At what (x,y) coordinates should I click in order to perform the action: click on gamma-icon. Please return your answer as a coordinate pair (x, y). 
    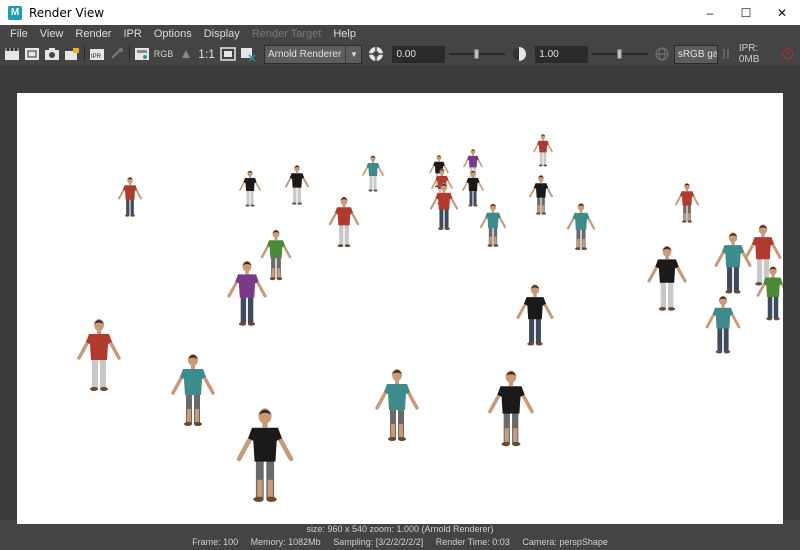
    Looking at the image, I should click on (519, 54).